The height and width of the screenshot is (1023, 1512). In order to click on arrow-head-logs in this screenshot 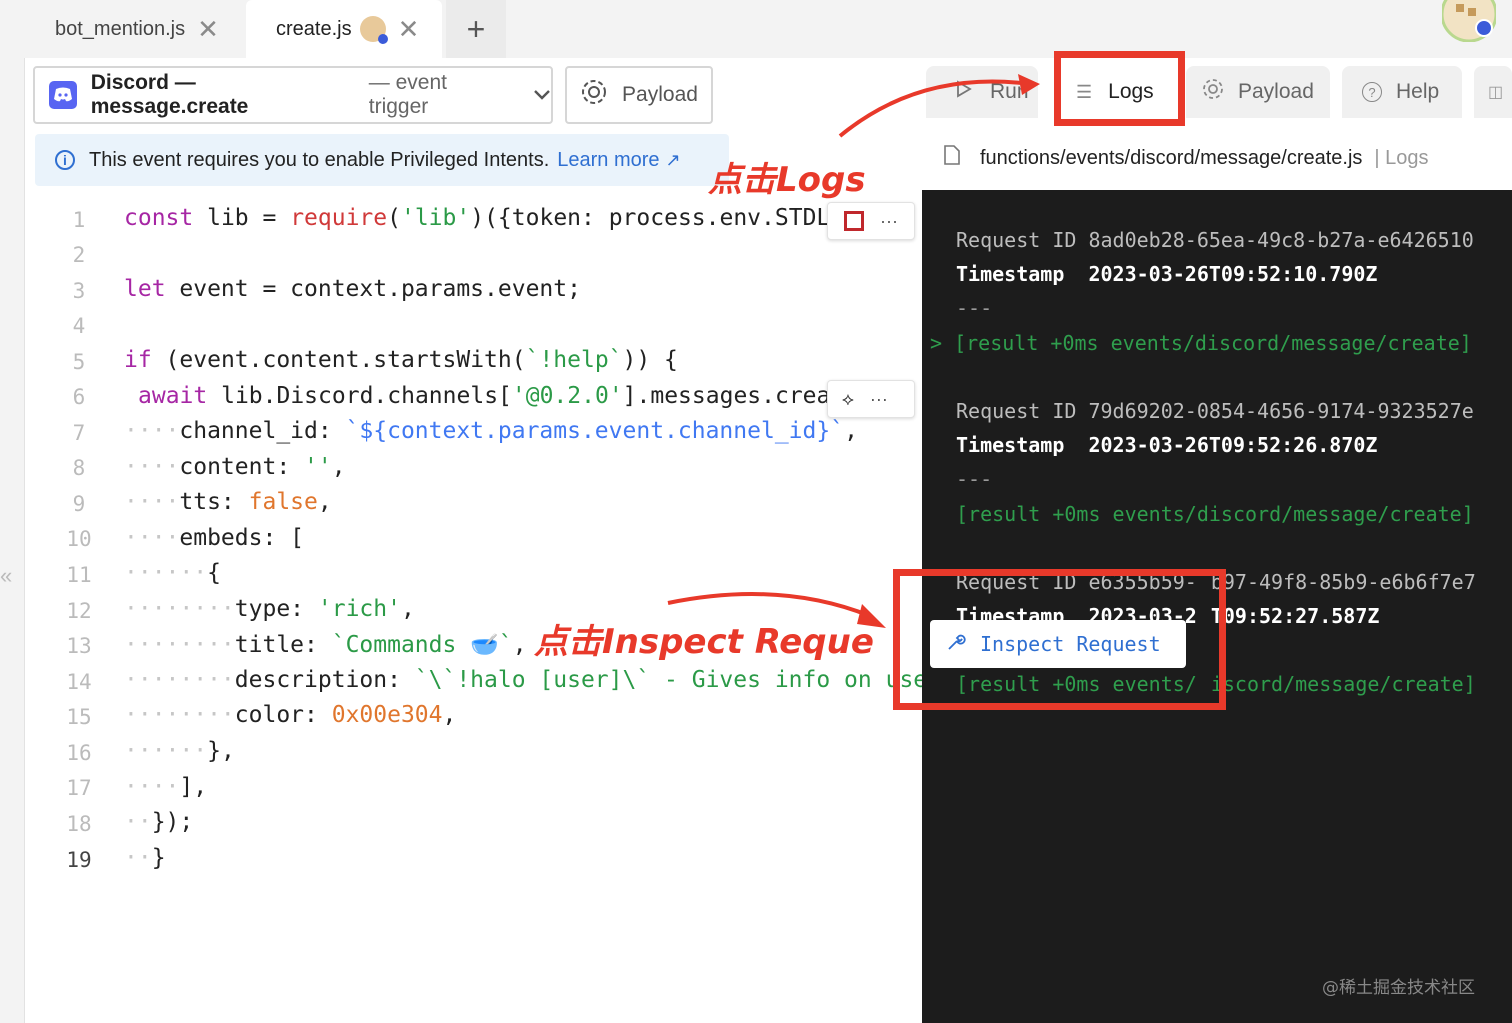, I will do `click(1029, 84)`.